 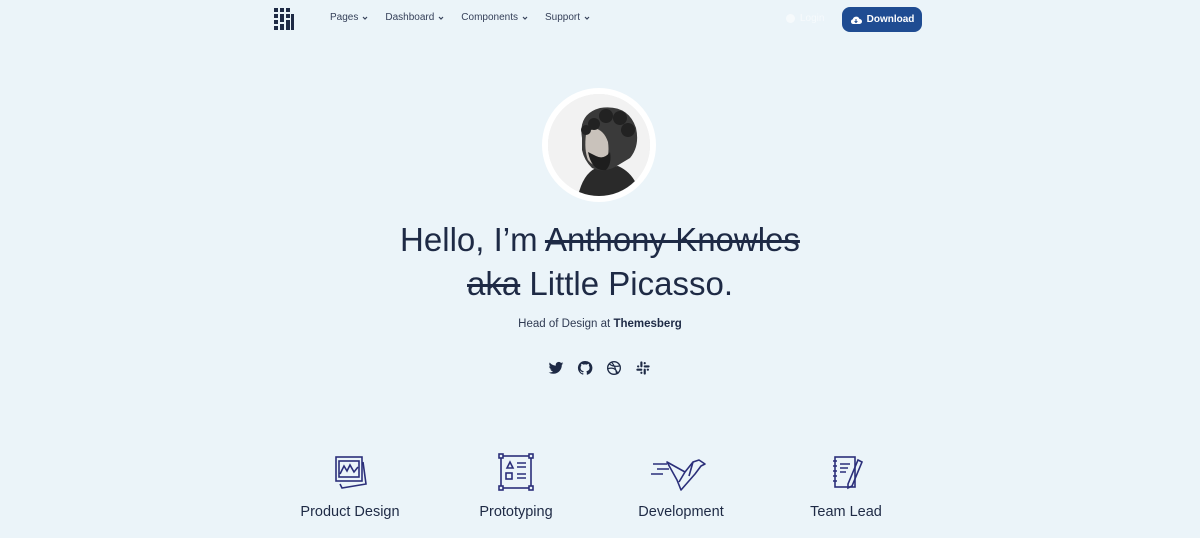 I want to click on download-button: Download, so click(x=882, y=19).